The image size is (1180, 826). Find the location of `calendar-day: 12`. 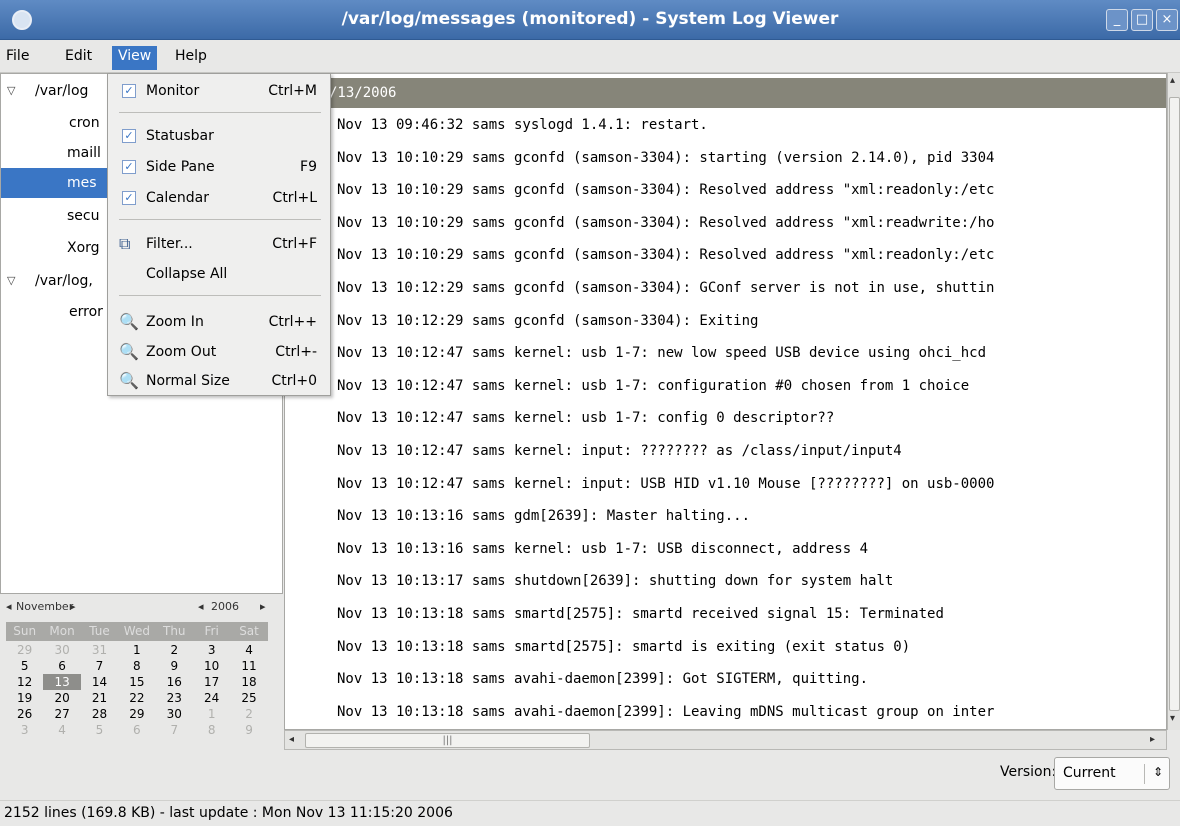

calendar-day: 12 is located at coordinates (24, 682).